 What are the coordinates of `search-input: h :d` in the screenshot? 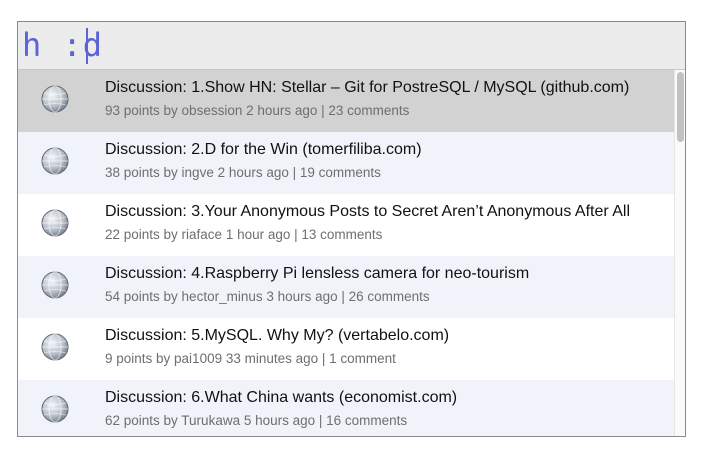 It's located at (62, 45).